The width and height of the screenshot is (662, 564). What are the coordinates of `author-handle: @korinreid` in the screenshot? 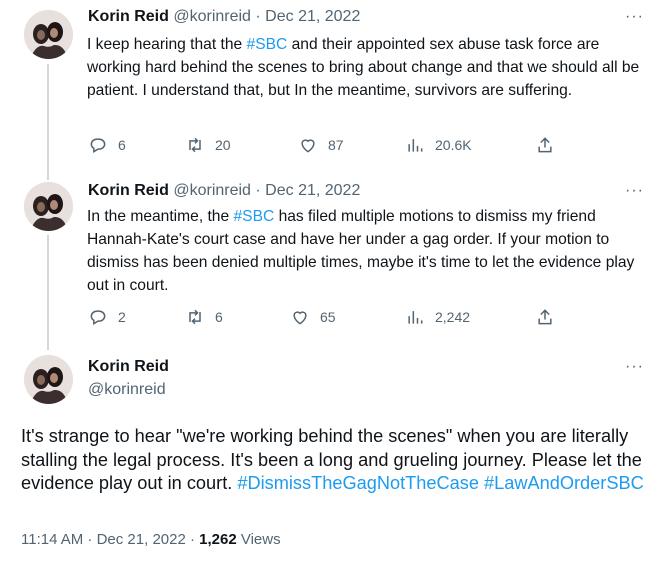 It's located at (127, 390).